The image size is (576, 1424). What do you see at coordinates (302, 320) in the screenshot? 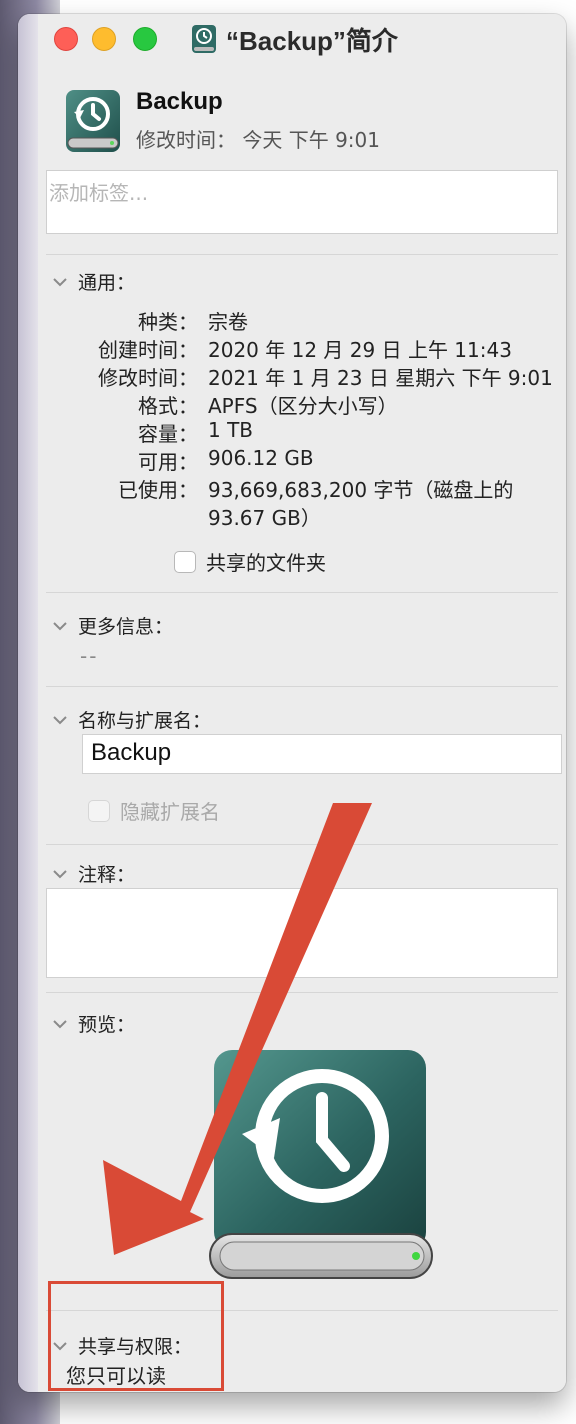
I see `info-row: 种类： 宗卷` at bounding box center [302, 320].